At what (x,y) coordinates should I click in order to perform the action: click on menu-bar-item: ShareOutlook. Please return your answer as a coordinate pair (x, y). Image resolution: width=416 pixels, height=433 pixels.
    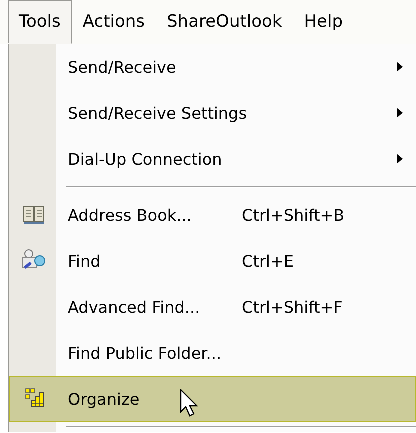
    Looking at the image, I should click on (225, 22).